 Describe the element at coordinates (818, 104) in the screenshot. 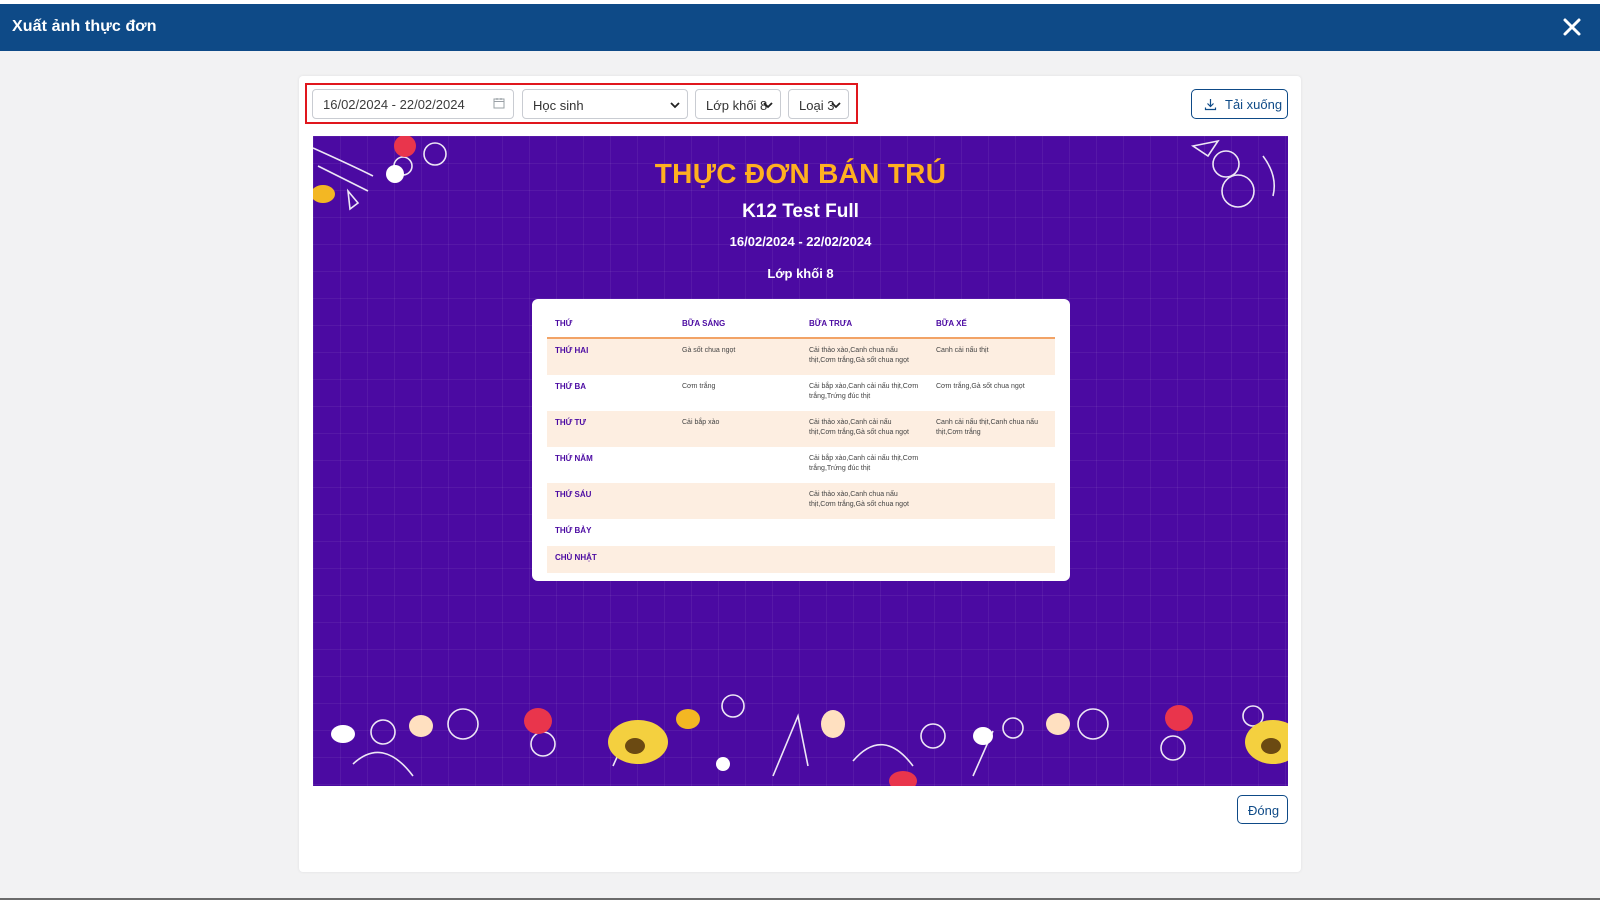

I see `type-select: Loại 3` at that location.